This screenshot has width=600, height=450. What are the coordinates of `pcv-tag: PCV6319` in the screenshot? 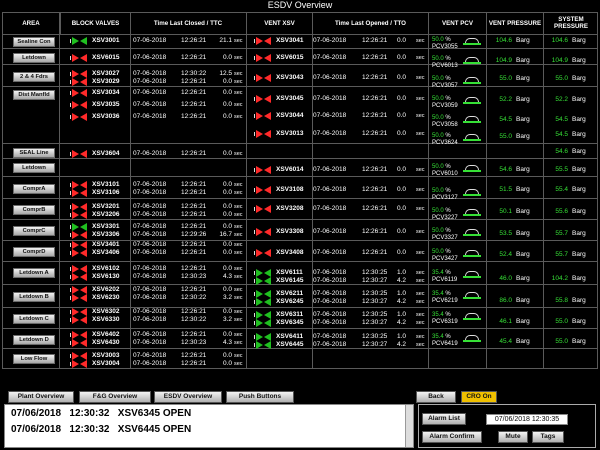 It's located at (445, 322).